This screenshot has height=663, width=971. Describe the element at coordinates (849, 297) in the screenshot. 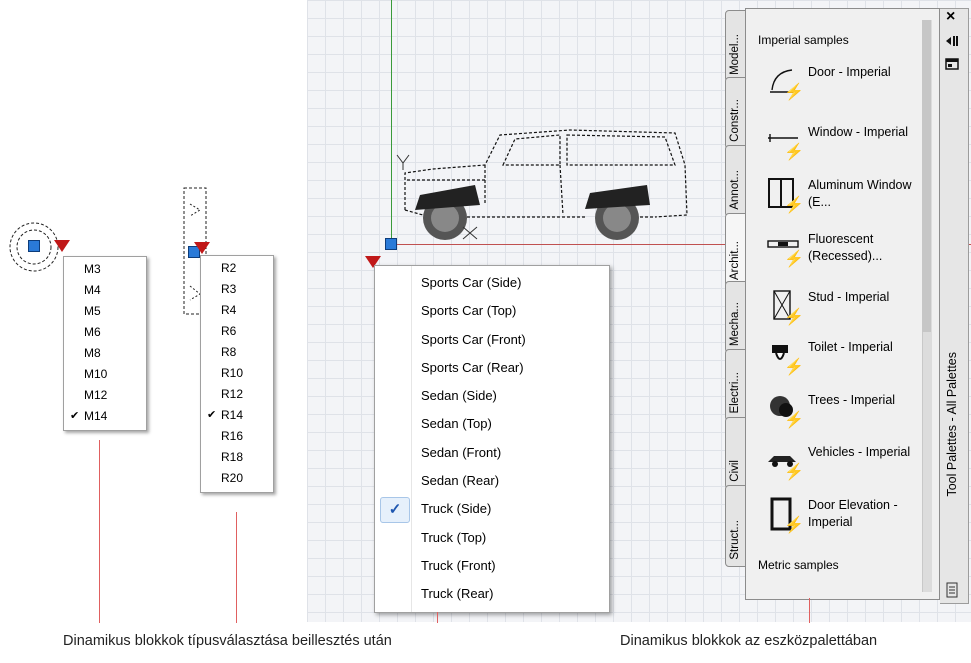

I see `palette-tool-label: Stud - Imperial` at that location.